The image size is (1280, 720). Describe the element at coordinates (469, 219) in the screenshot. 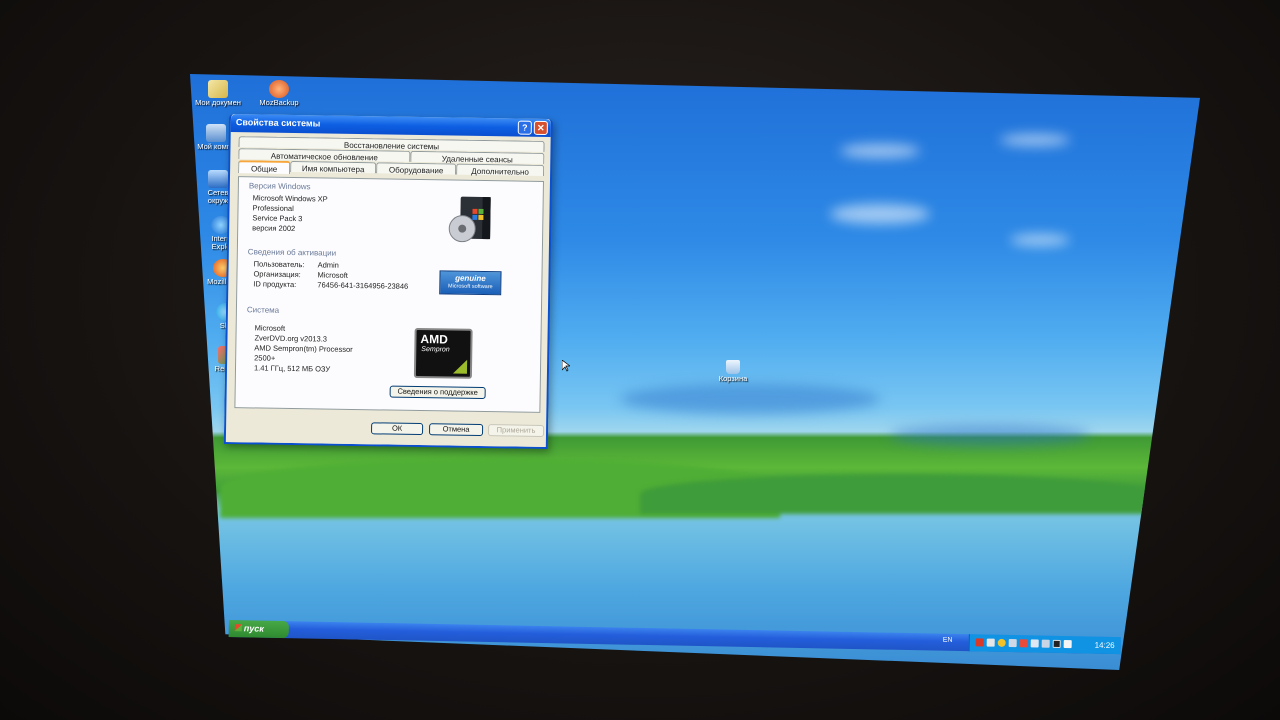

I see `windows-xp-box-icon` at that location.